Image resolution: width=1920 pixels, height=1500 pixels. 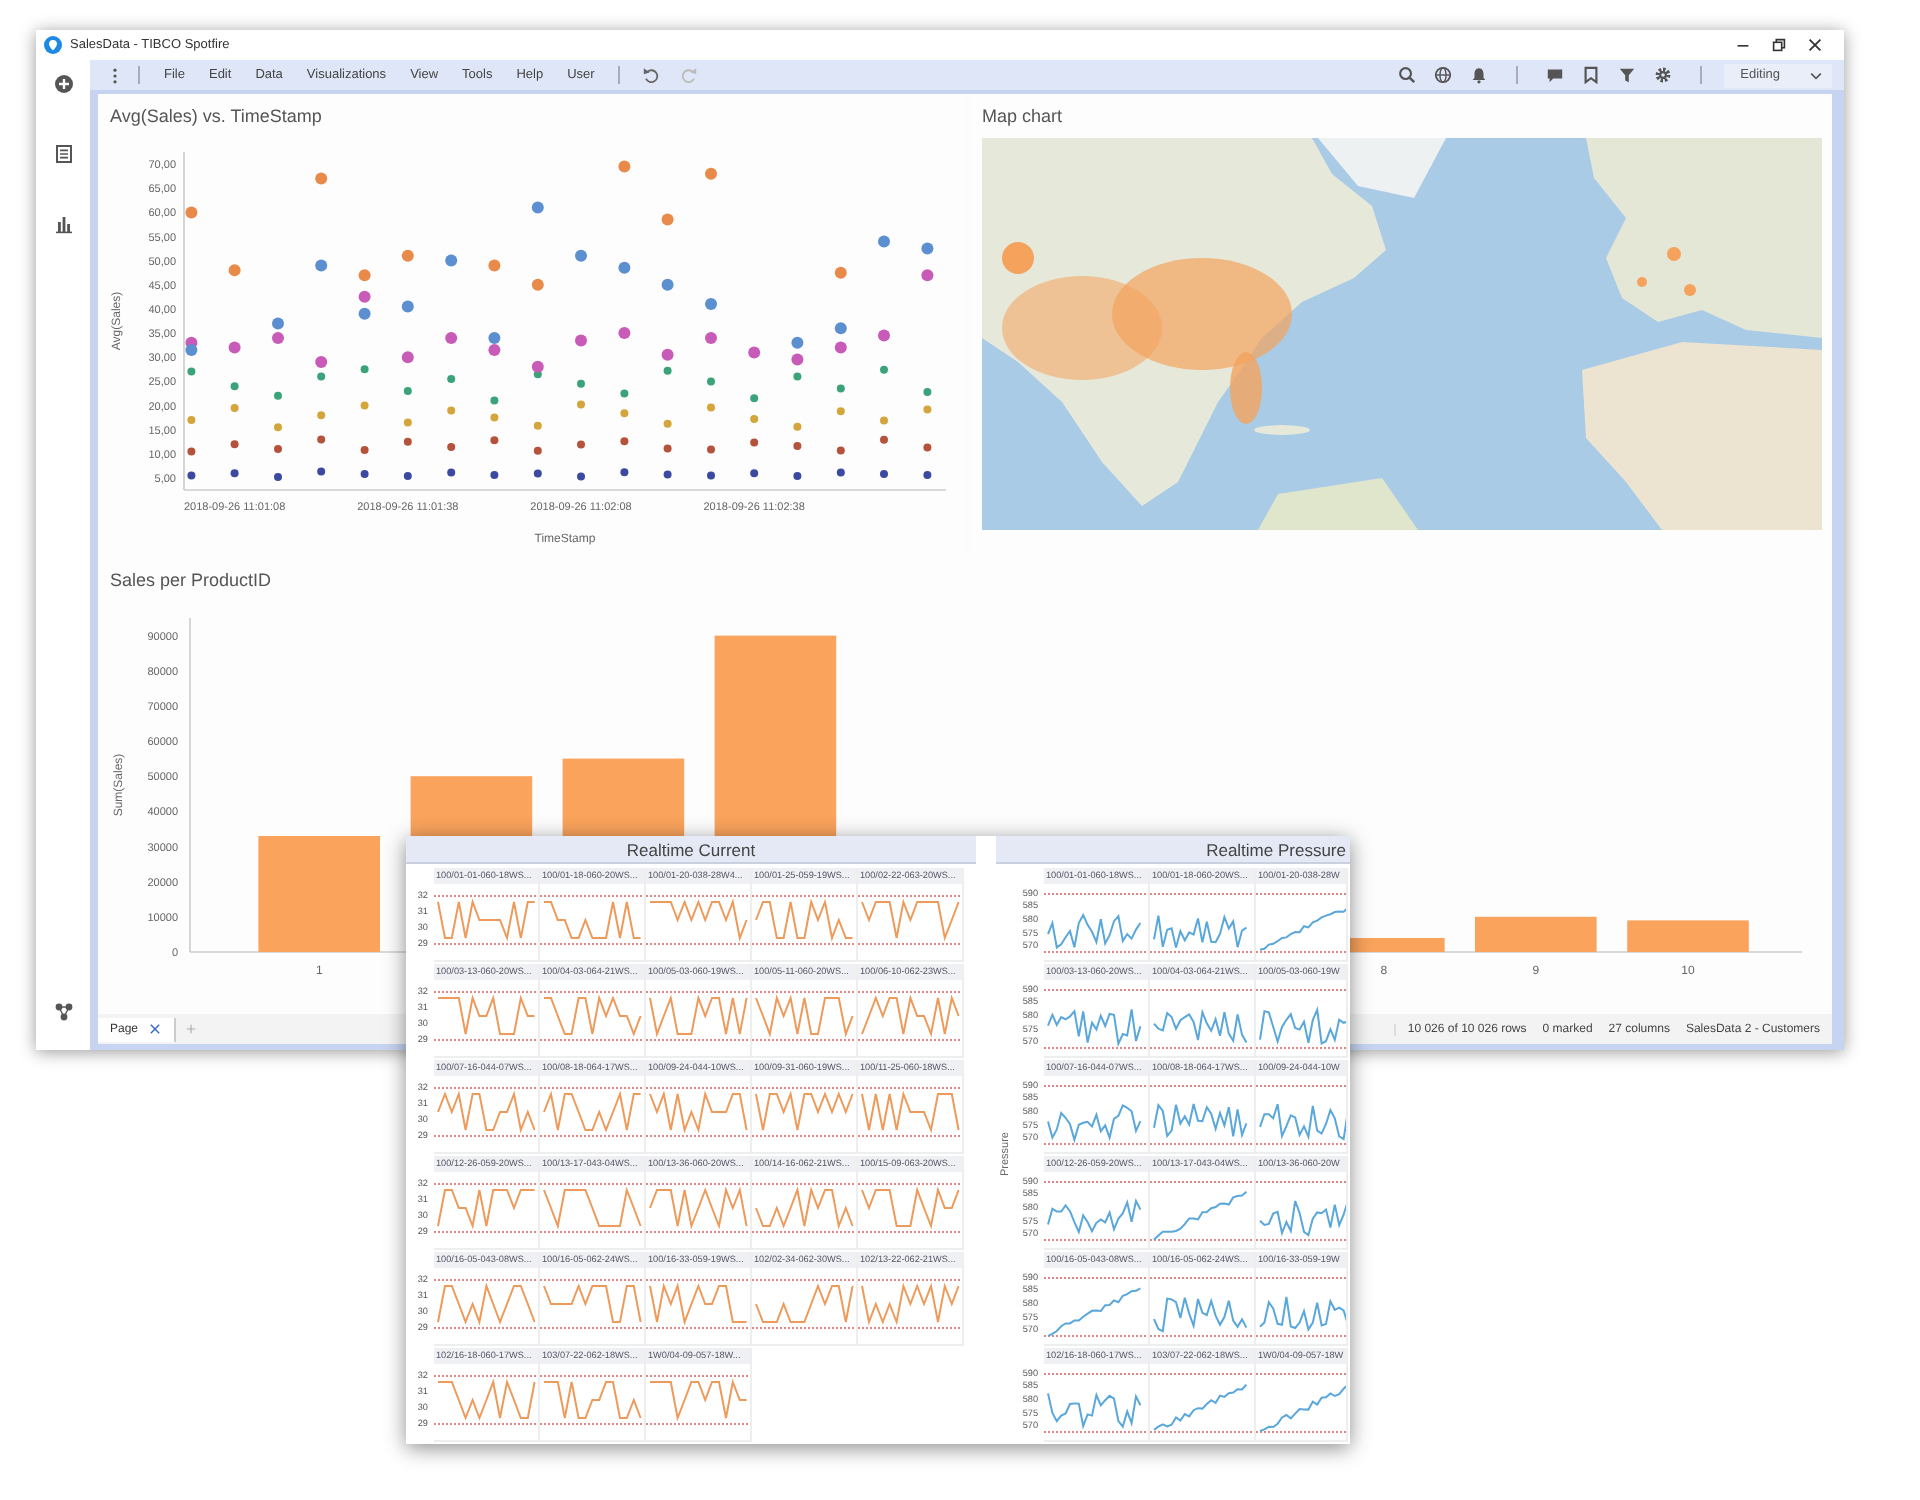 I want to click on bar-chart-icon, so click(x=63, y=224).